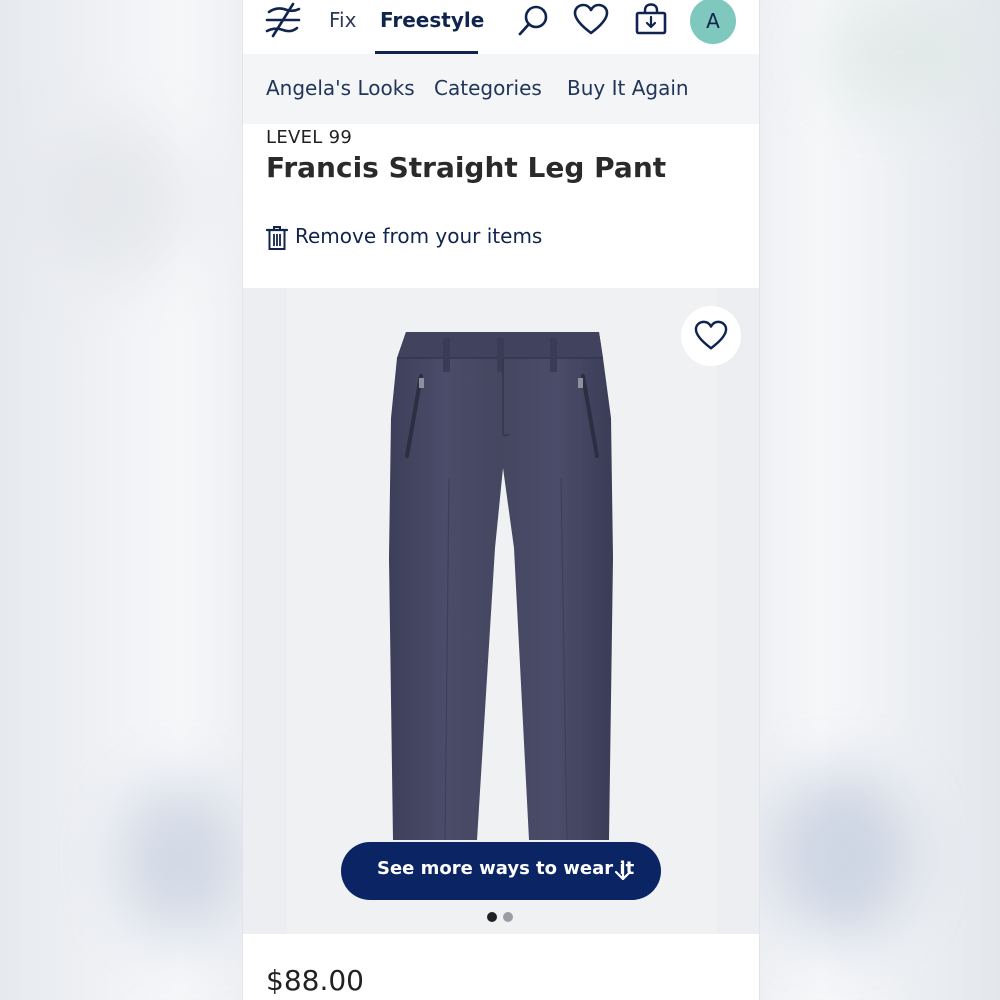  I want to click on carousel-dot, so click(508, 917).